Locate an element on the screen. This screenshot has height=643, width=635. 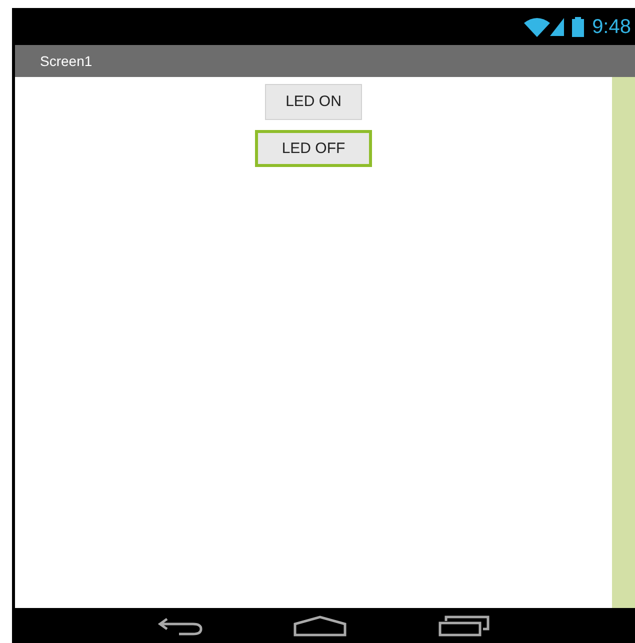
screen-title: Screen1 is located at coordinates (66, 61).